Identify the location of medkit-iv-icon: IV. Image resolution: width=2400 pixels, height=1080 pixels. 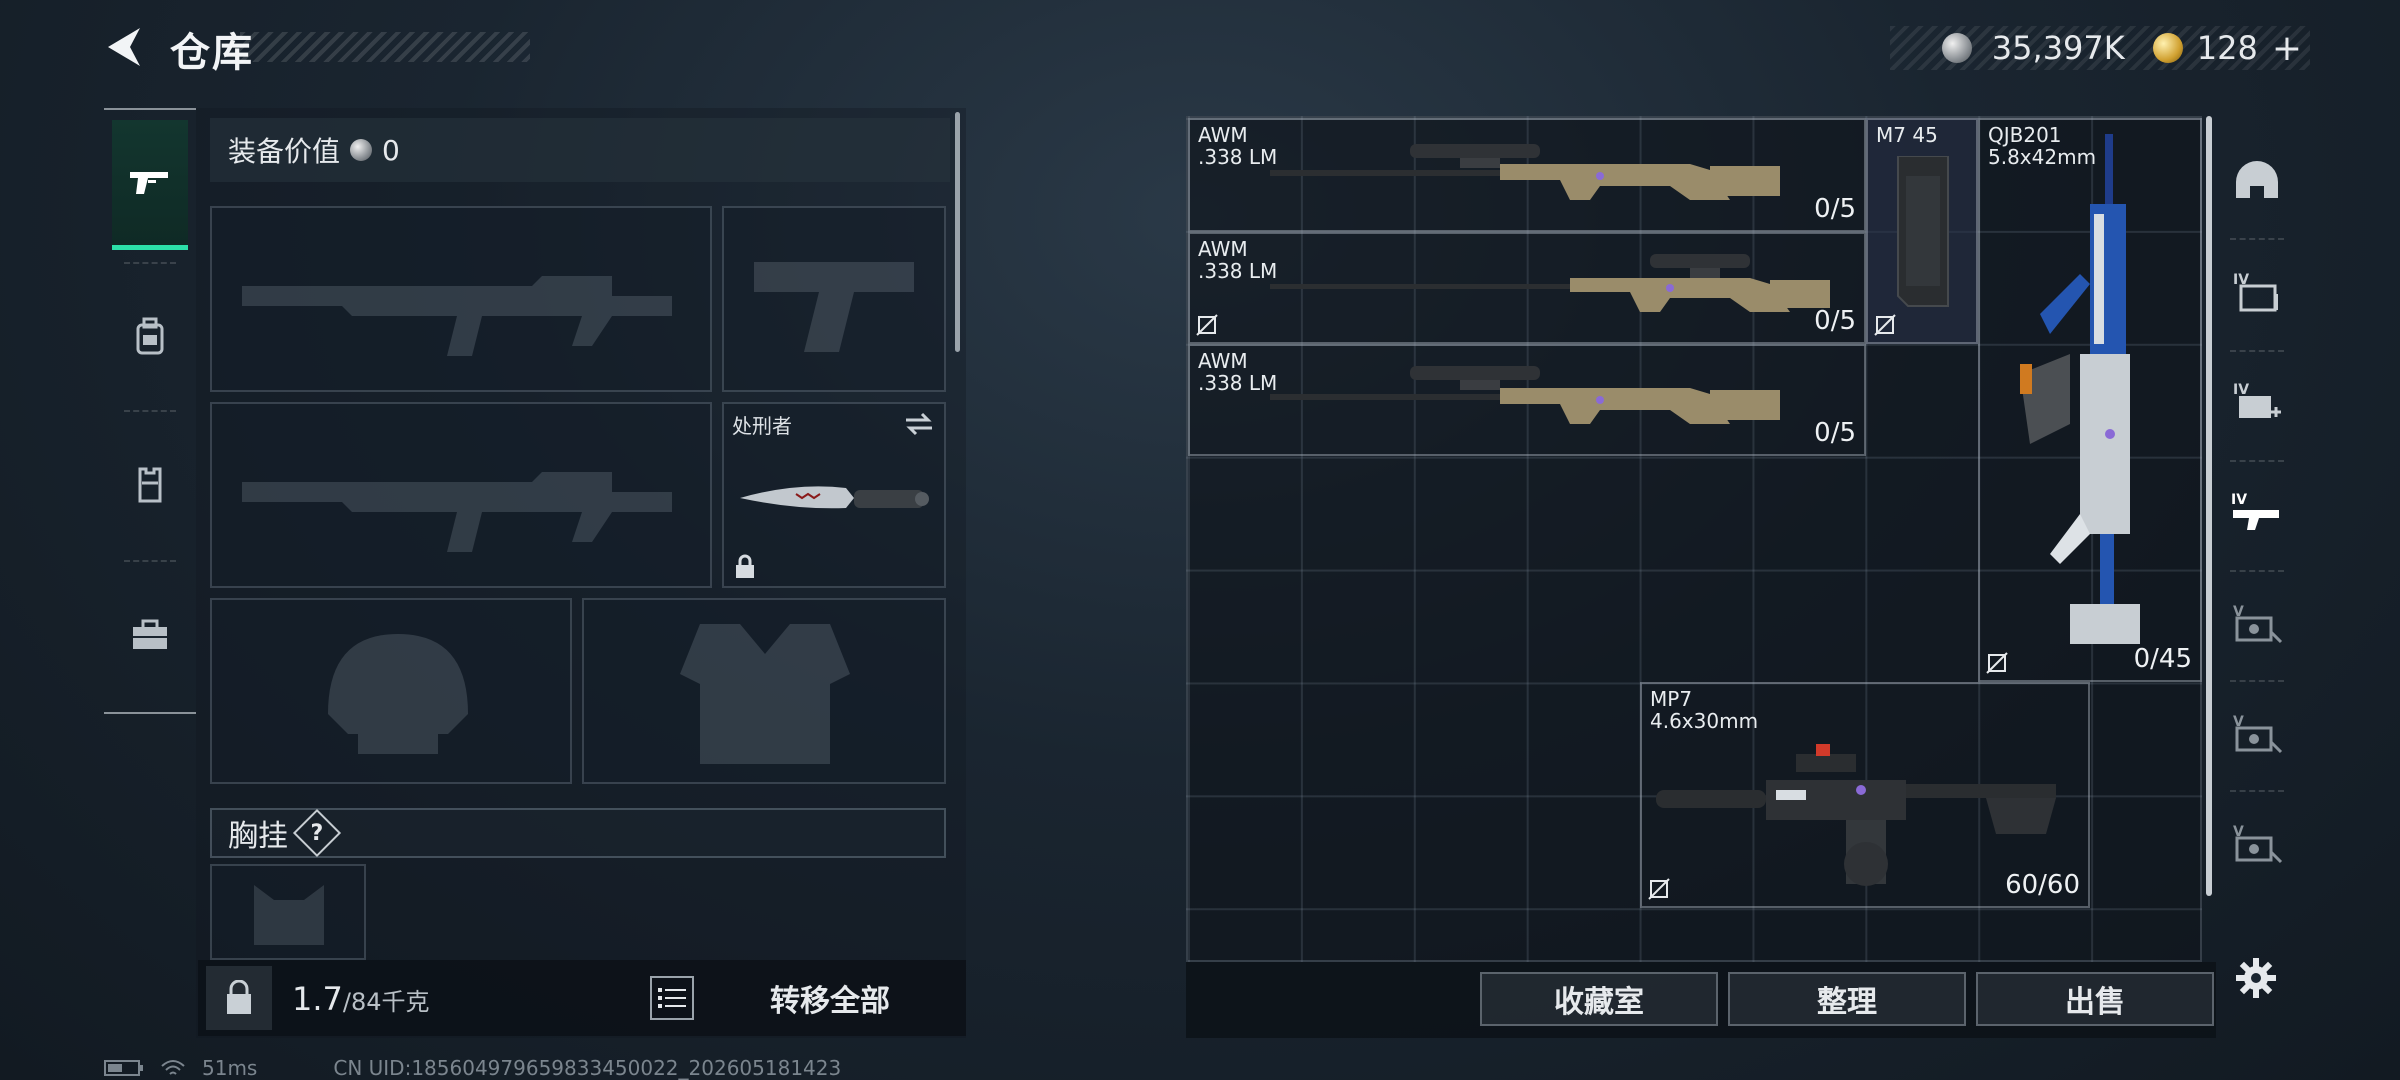
(2257, 400).